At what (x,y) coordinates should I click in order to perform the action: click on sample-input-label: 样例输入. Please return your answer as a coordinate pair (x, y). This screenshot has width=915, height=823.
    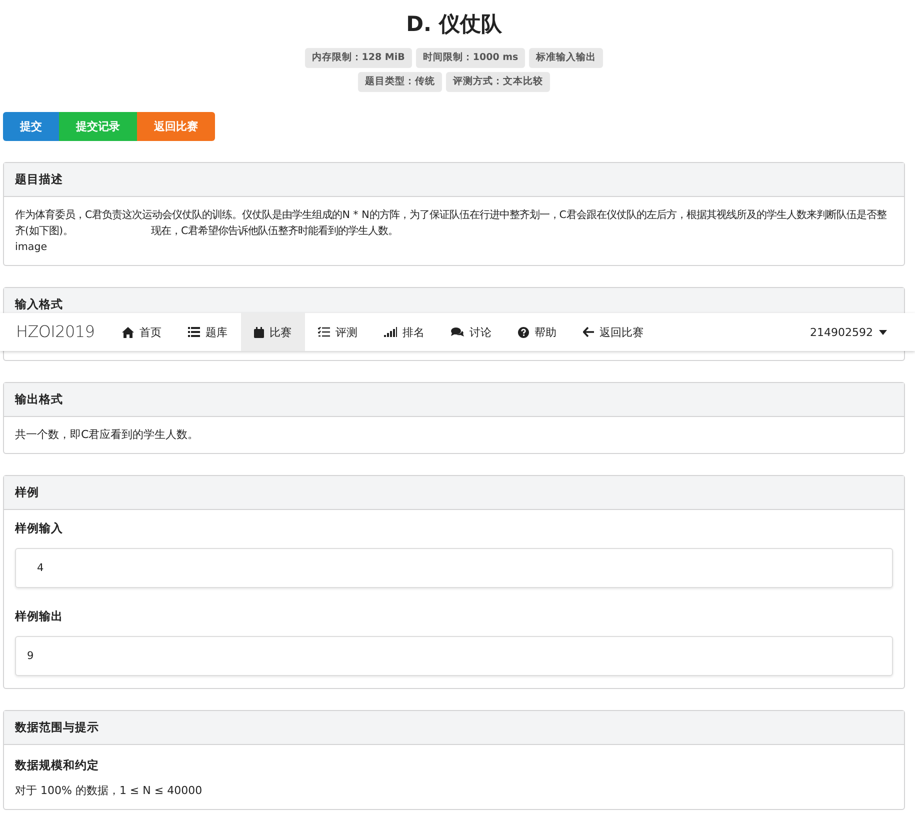
    Looking at the image, I should click on (39, 528).